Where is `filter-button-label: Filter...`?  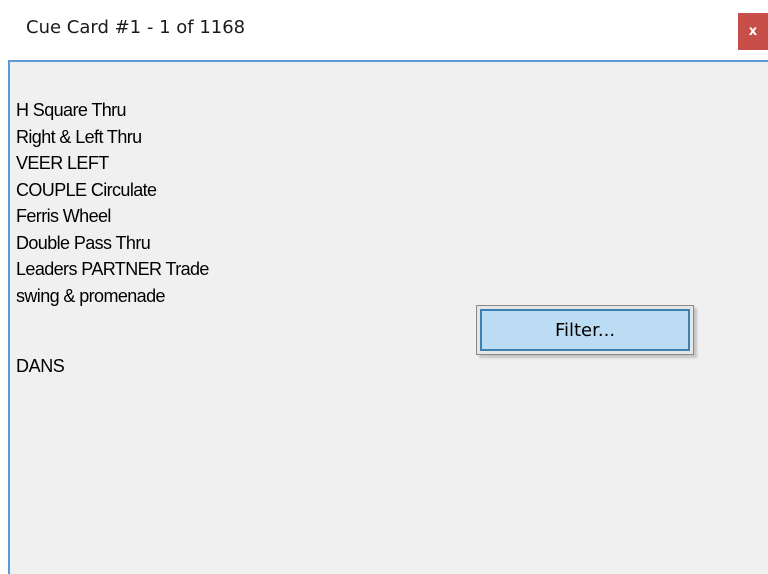 filter-button-label: Filter... is located at coordinates (585, 330).